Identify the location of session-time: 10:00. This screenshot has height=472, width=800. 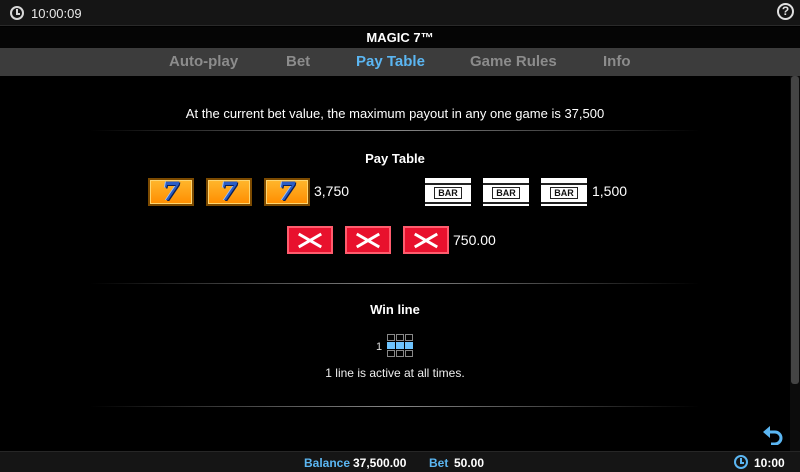
(769, 463).